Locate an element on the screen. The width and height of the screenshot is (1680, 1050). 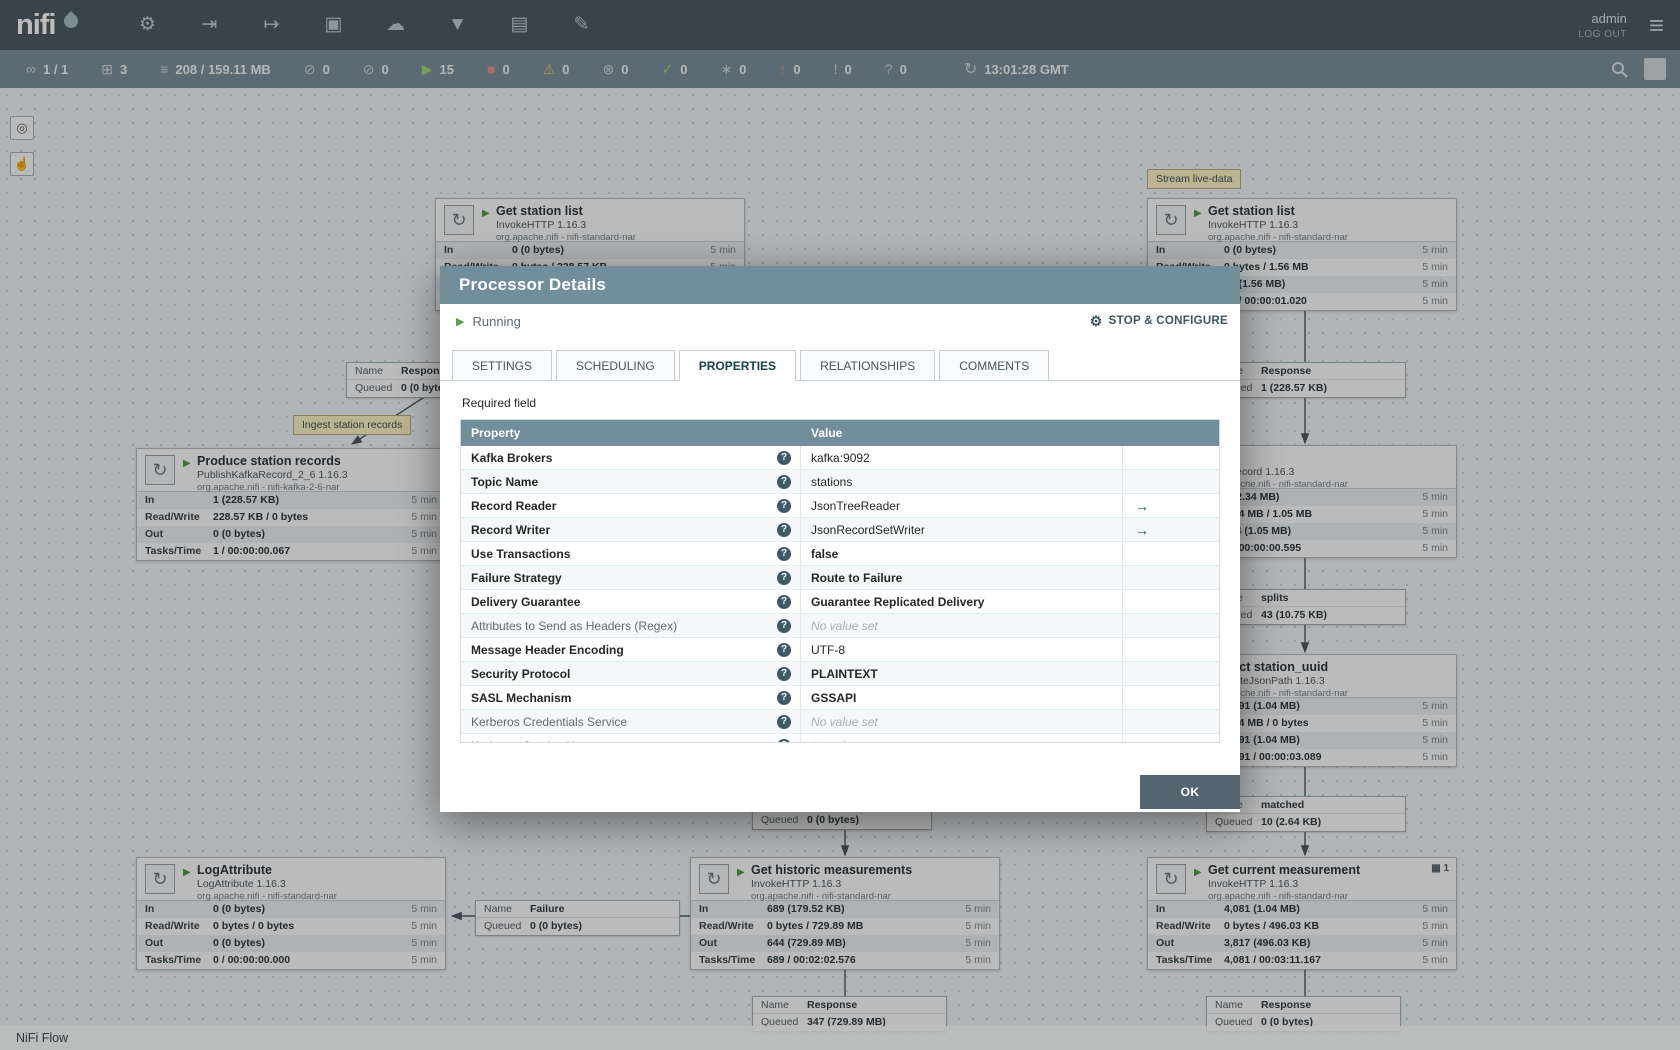
ok-button: OK is located at coordinates (1190, 792).